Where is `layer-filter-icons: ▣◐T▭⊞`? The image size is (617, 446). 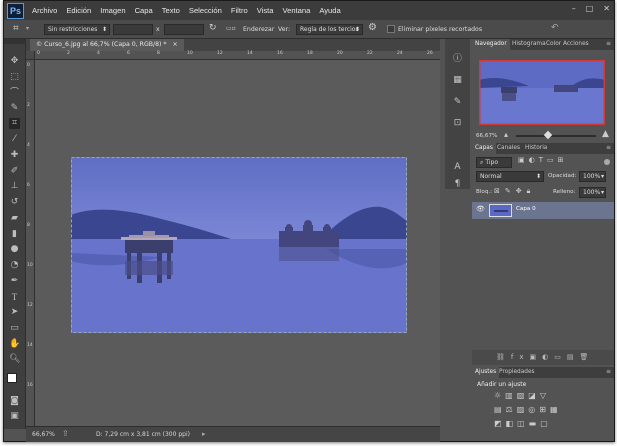 layer-filter-icons: ▣◐T▭⊞ is located at coordinates (542, 160).